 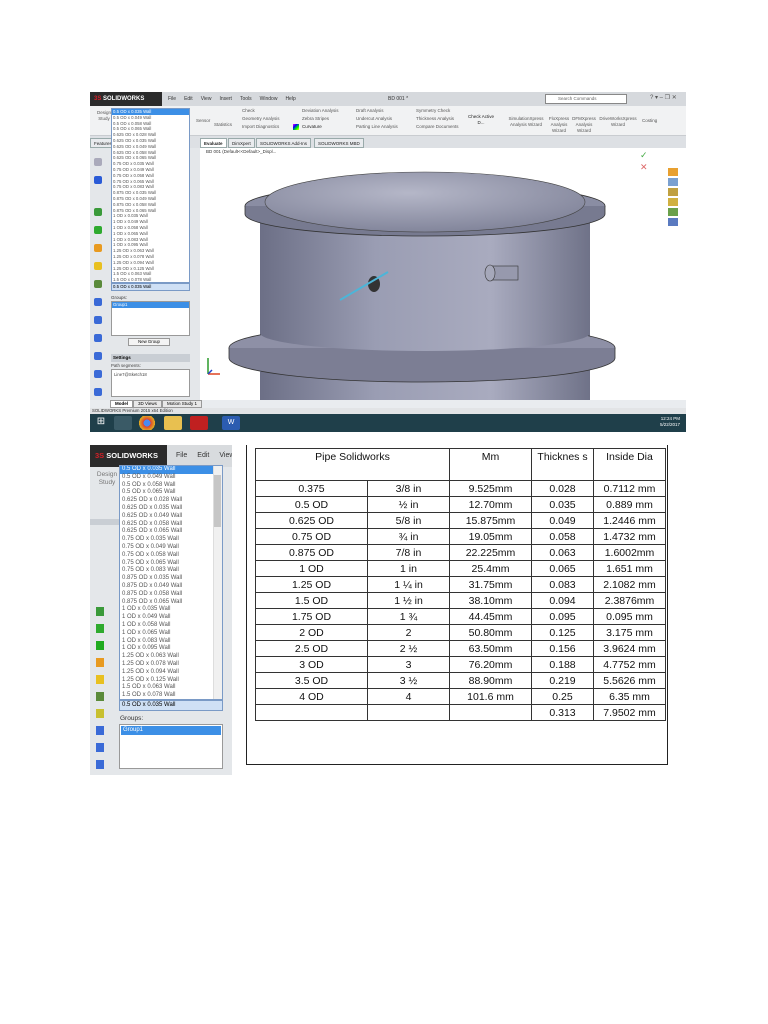 I want to click on edit-route-icon, so click(x=100, y=696).